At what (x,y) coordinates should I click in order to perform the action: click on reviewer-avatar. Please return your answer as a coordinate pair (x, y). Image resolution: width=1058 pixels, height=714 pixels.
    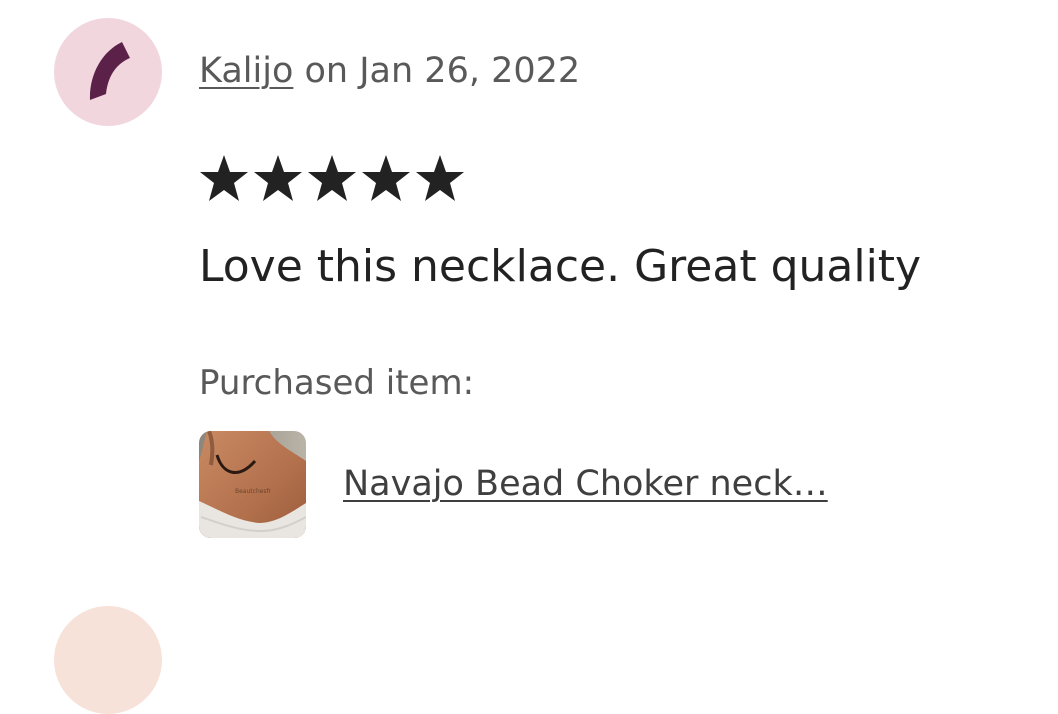
    Looking at the image, I should click on (108, 72).